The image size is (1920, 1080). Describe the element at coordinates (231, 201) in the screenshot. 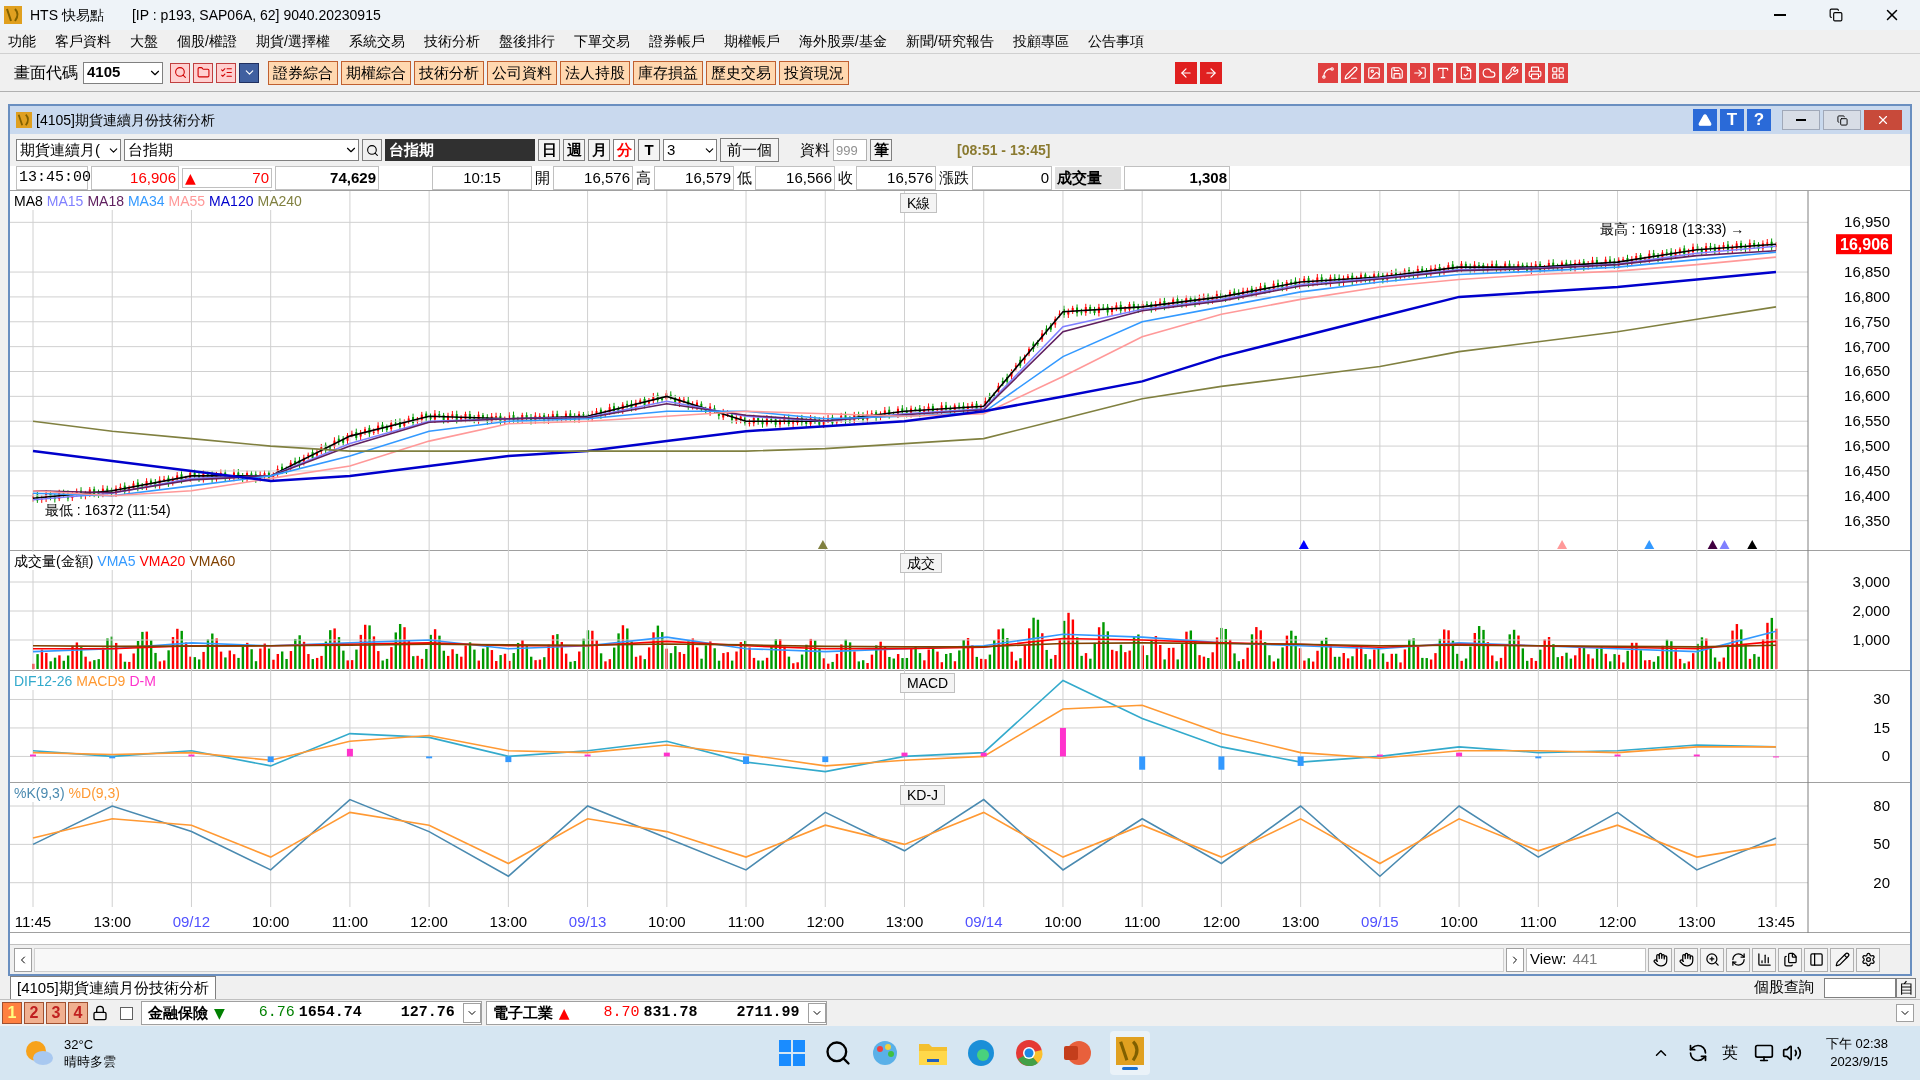

I see `legend-label: MA120` at that location.